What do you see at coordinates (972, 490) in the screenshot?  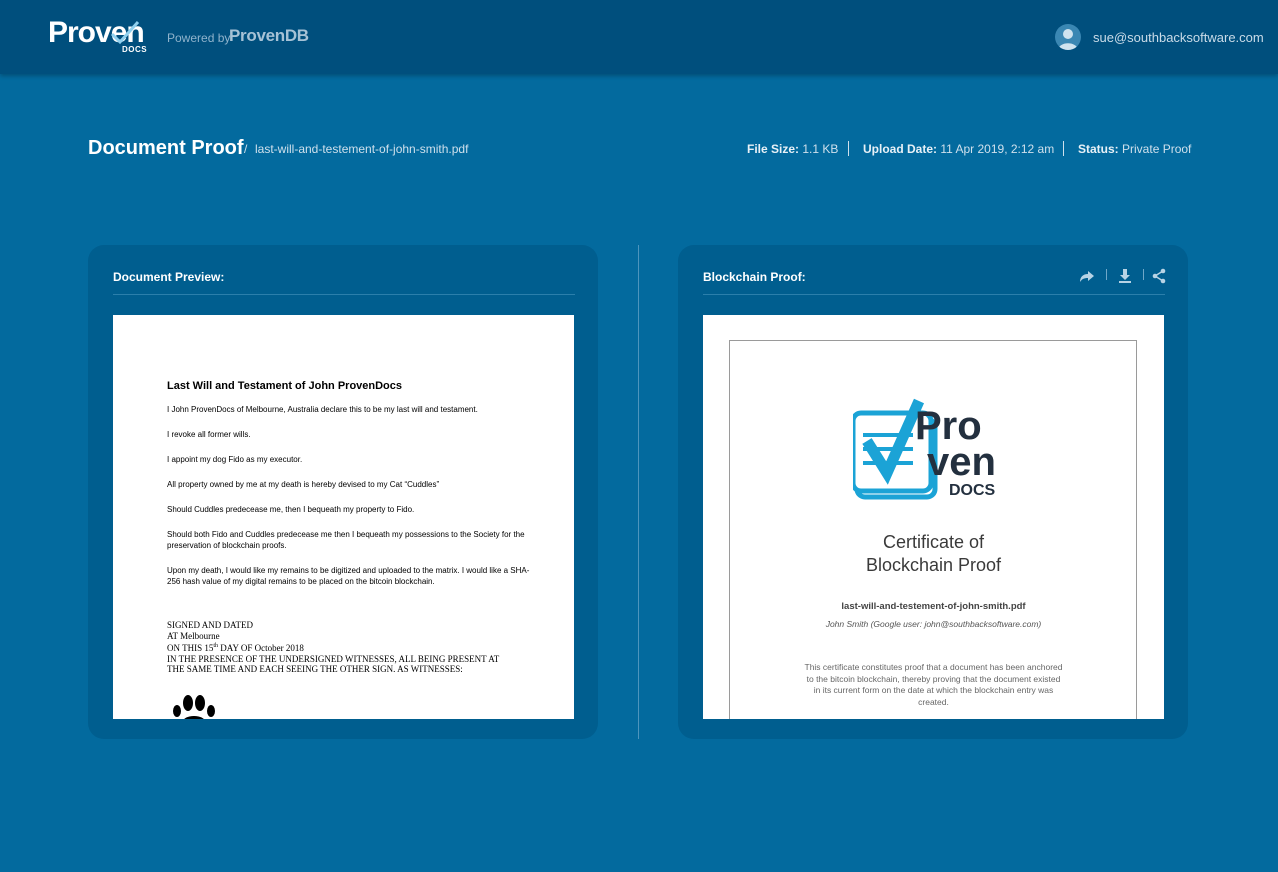 I see `svg-text: DOCS` at bounding box center [972, 490].